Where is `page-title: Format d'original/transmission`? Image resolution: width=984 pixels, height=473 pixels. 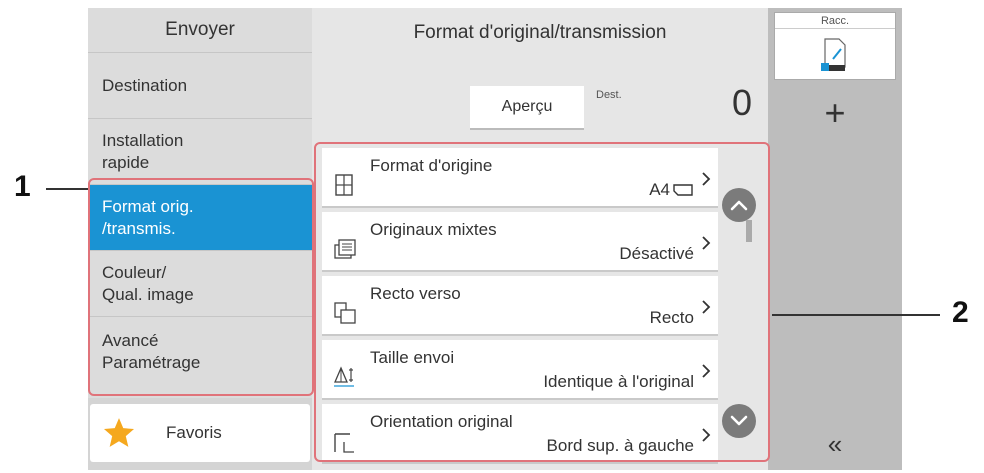
page-title: Format d'original/transmission is located at coordinates (540, 32).